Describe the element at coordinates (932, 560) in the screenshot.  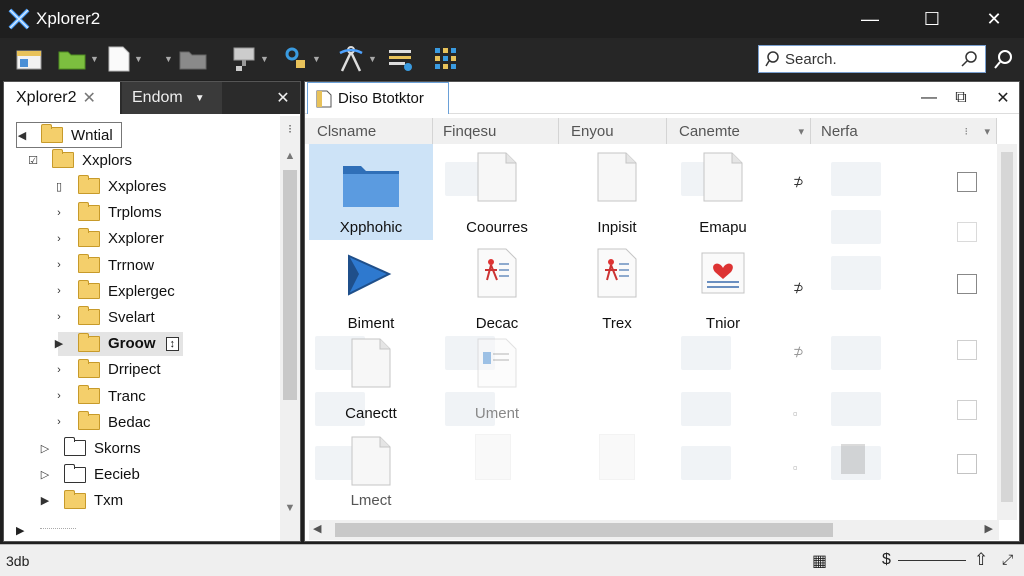
I see `zoom-slider` at that location.